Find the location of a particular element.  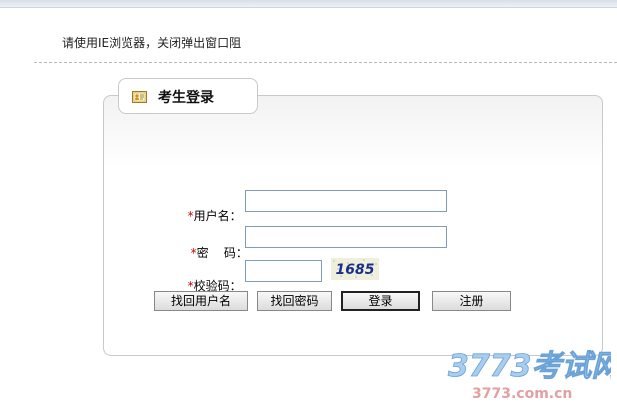

site-watermark-logo: 3773考试网 3773.com.cn is located at coordinates (529, 375).